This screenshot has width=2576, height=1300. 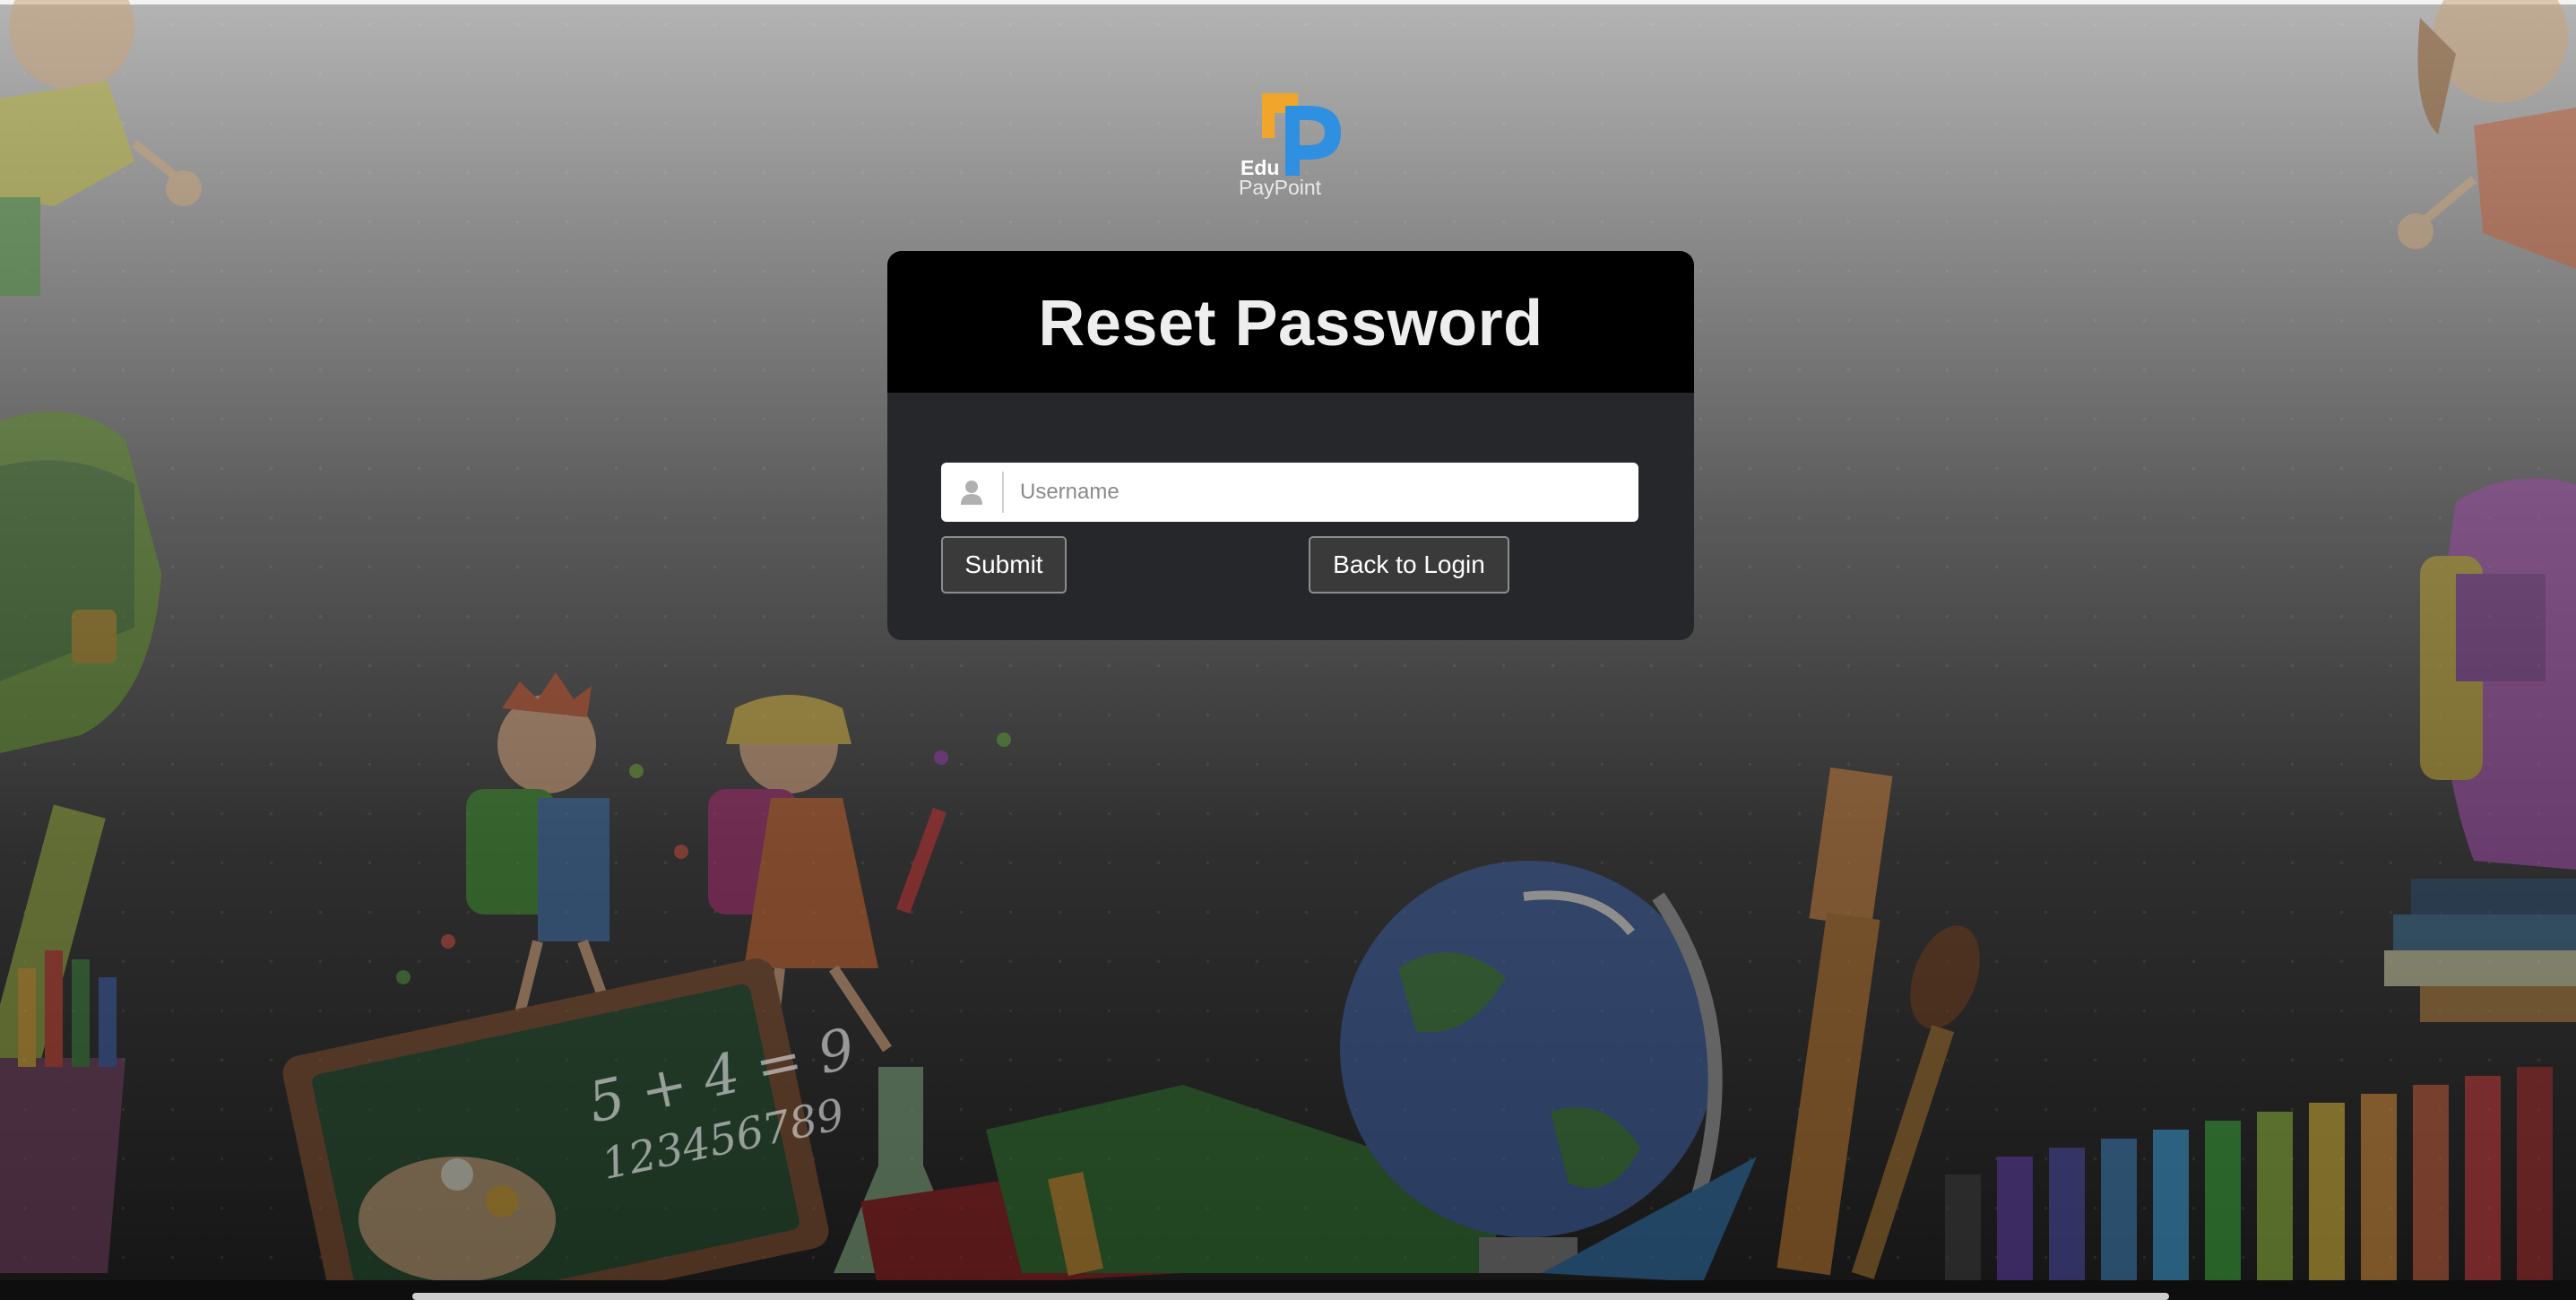 What do you see at coordinates (1288, 1290) in the screenshot?
I see `bottom-bar` at bounding box center [1288, 1290].